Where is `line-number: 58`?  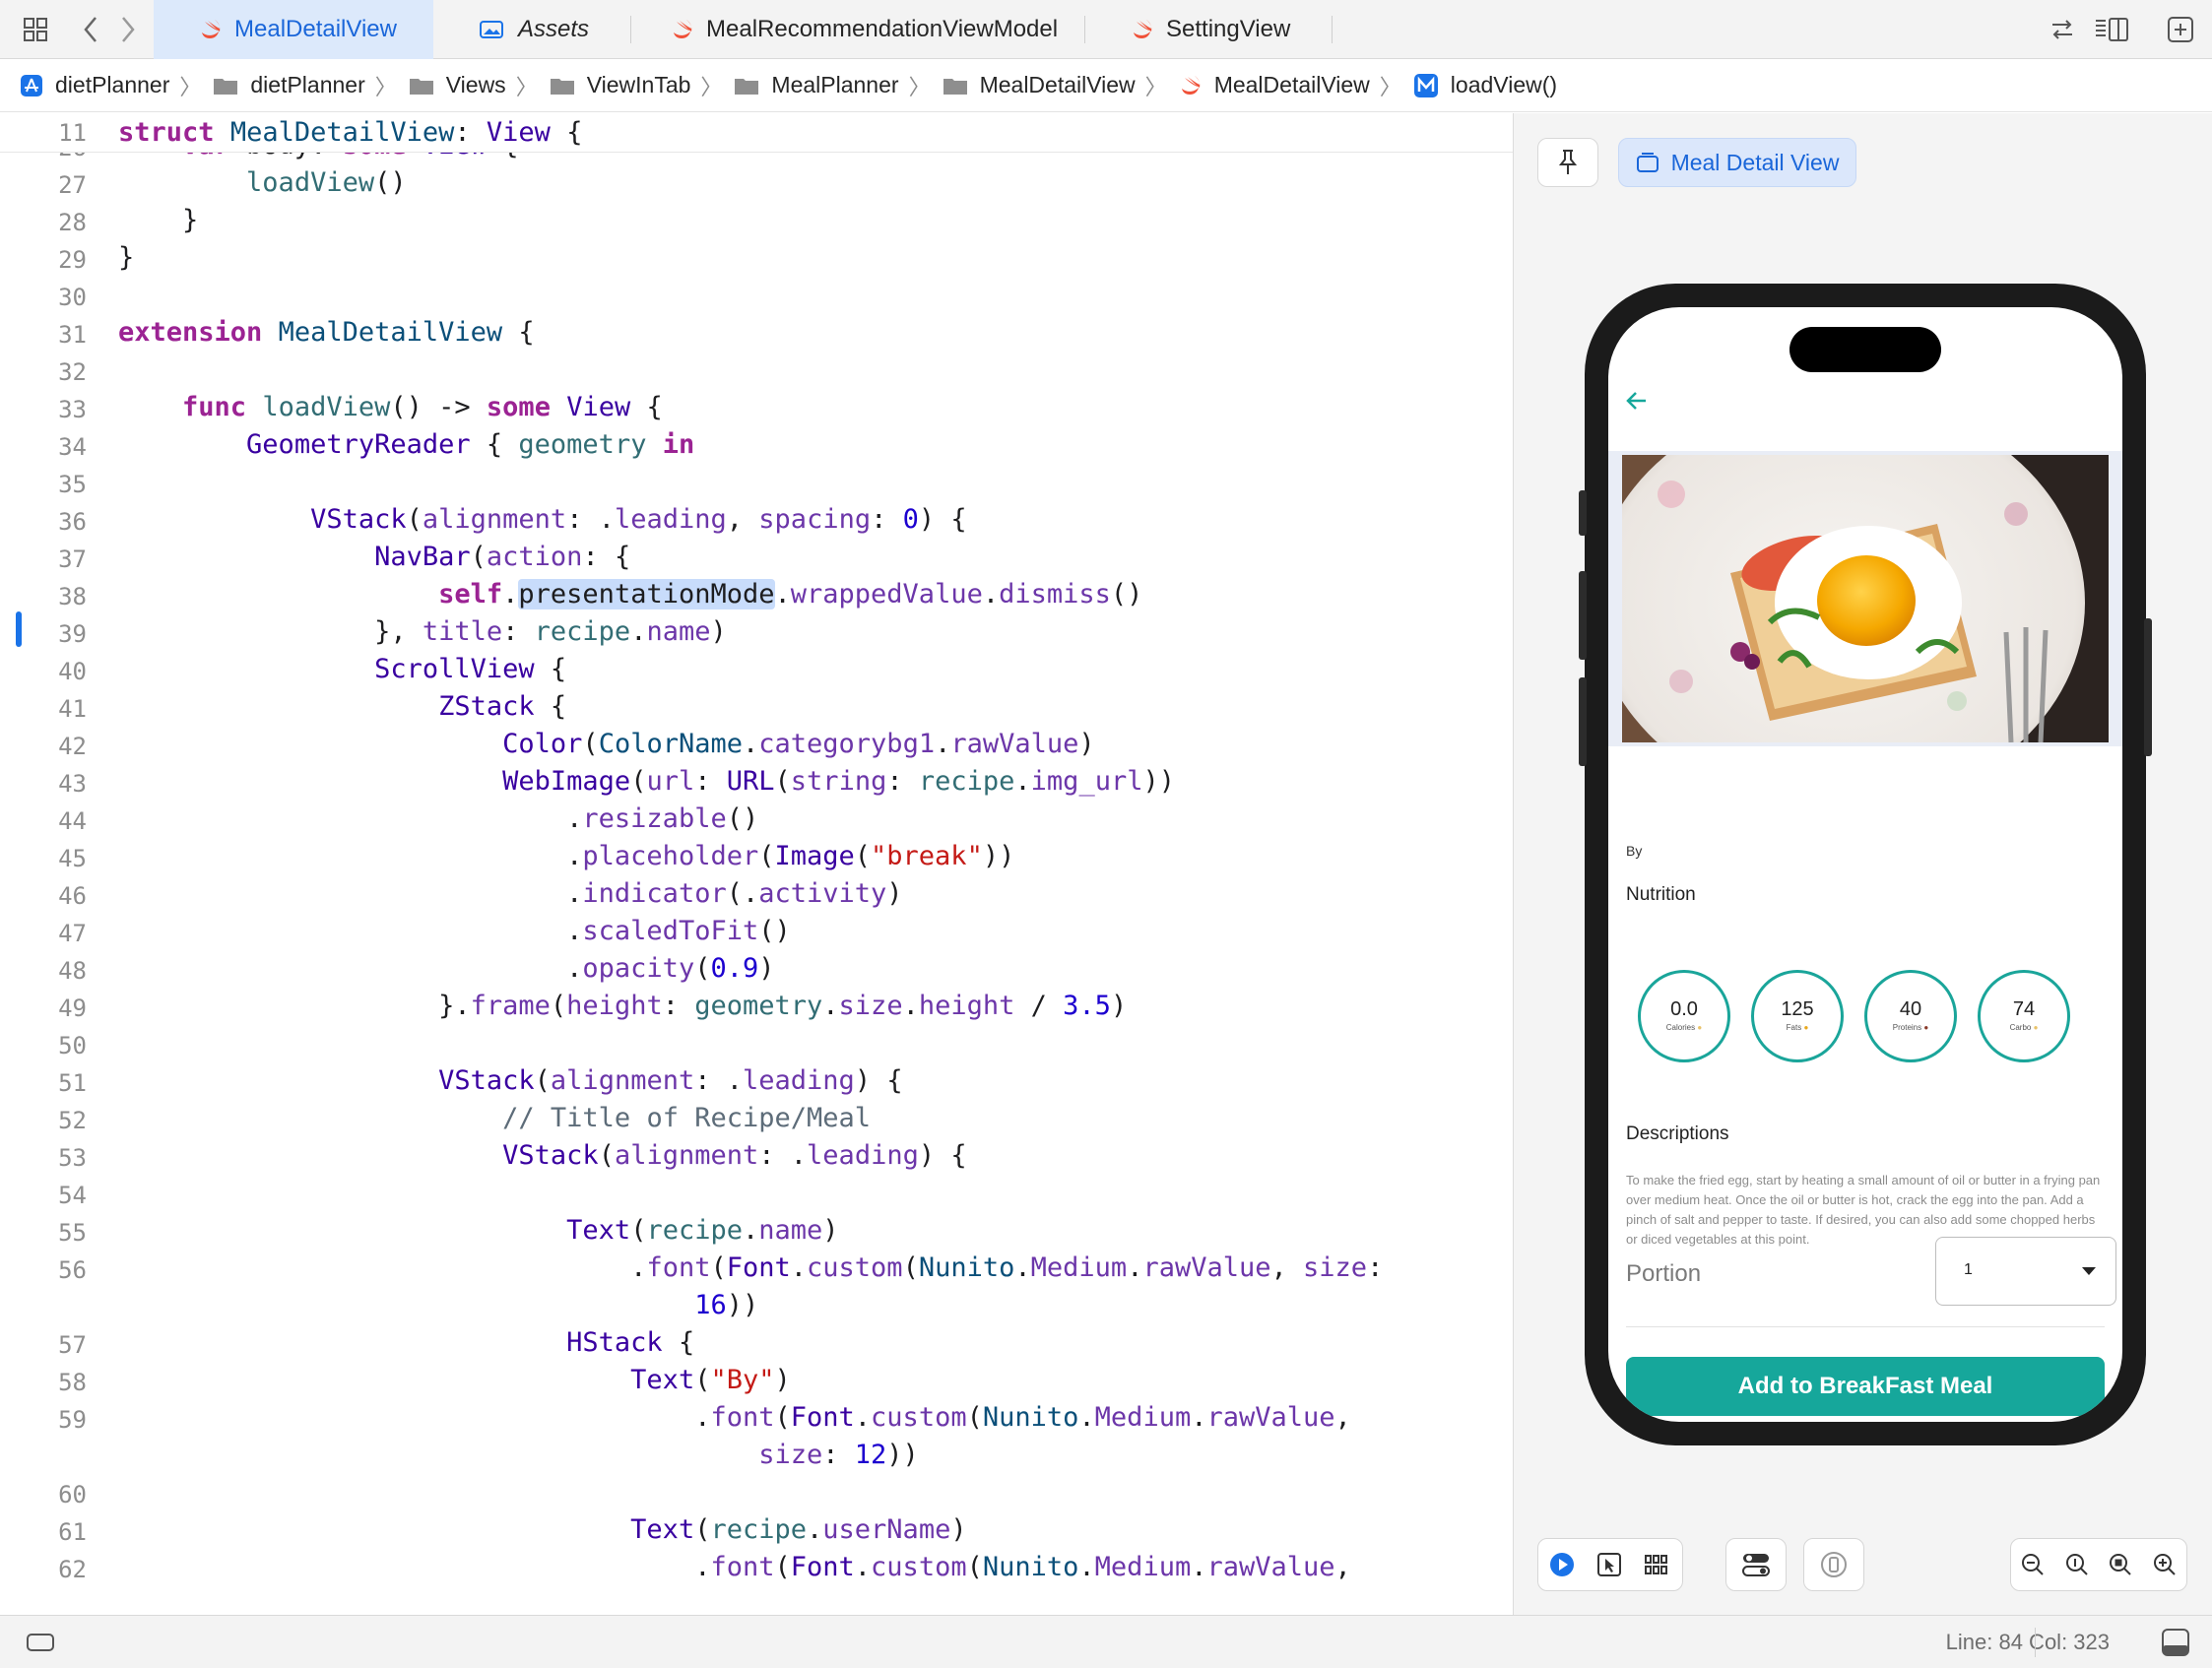
line-number: 58 is located at coordinates (72, 1382).